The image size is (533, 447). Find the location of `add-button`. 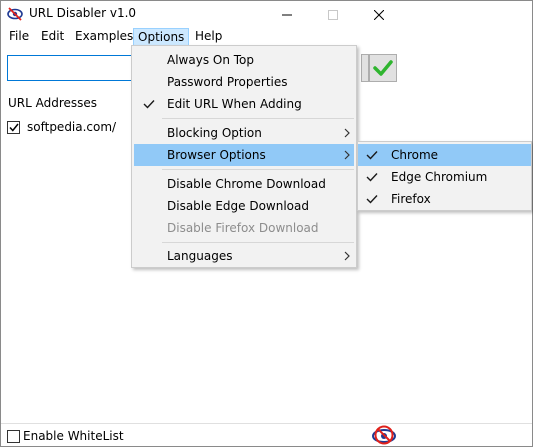

add-button is located at coordinates (365, 68).